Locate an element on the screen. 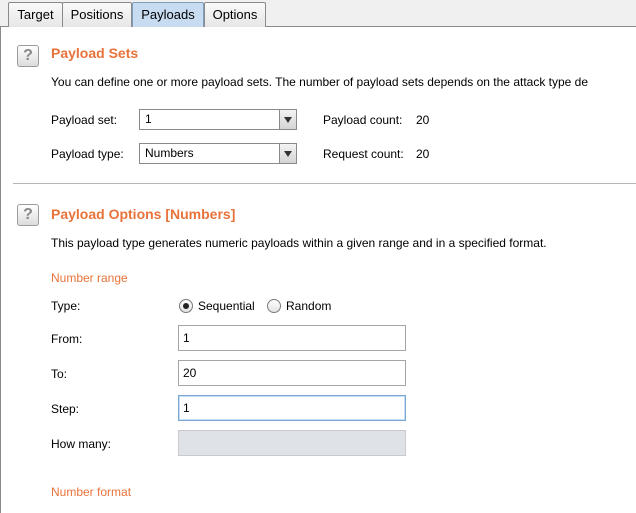  payload-set-label: Payload set: is located at coordinates (84, 120).